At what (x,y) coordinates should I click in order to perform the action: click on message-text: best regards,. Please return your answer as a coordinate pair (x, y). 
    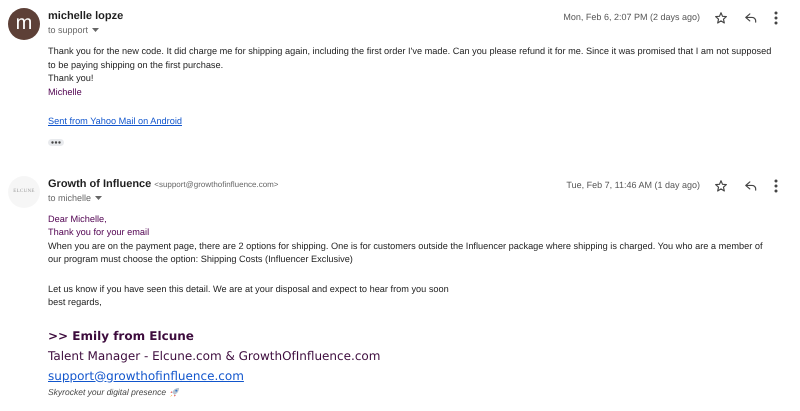
    Looking at the image, I should click on (75, 302).